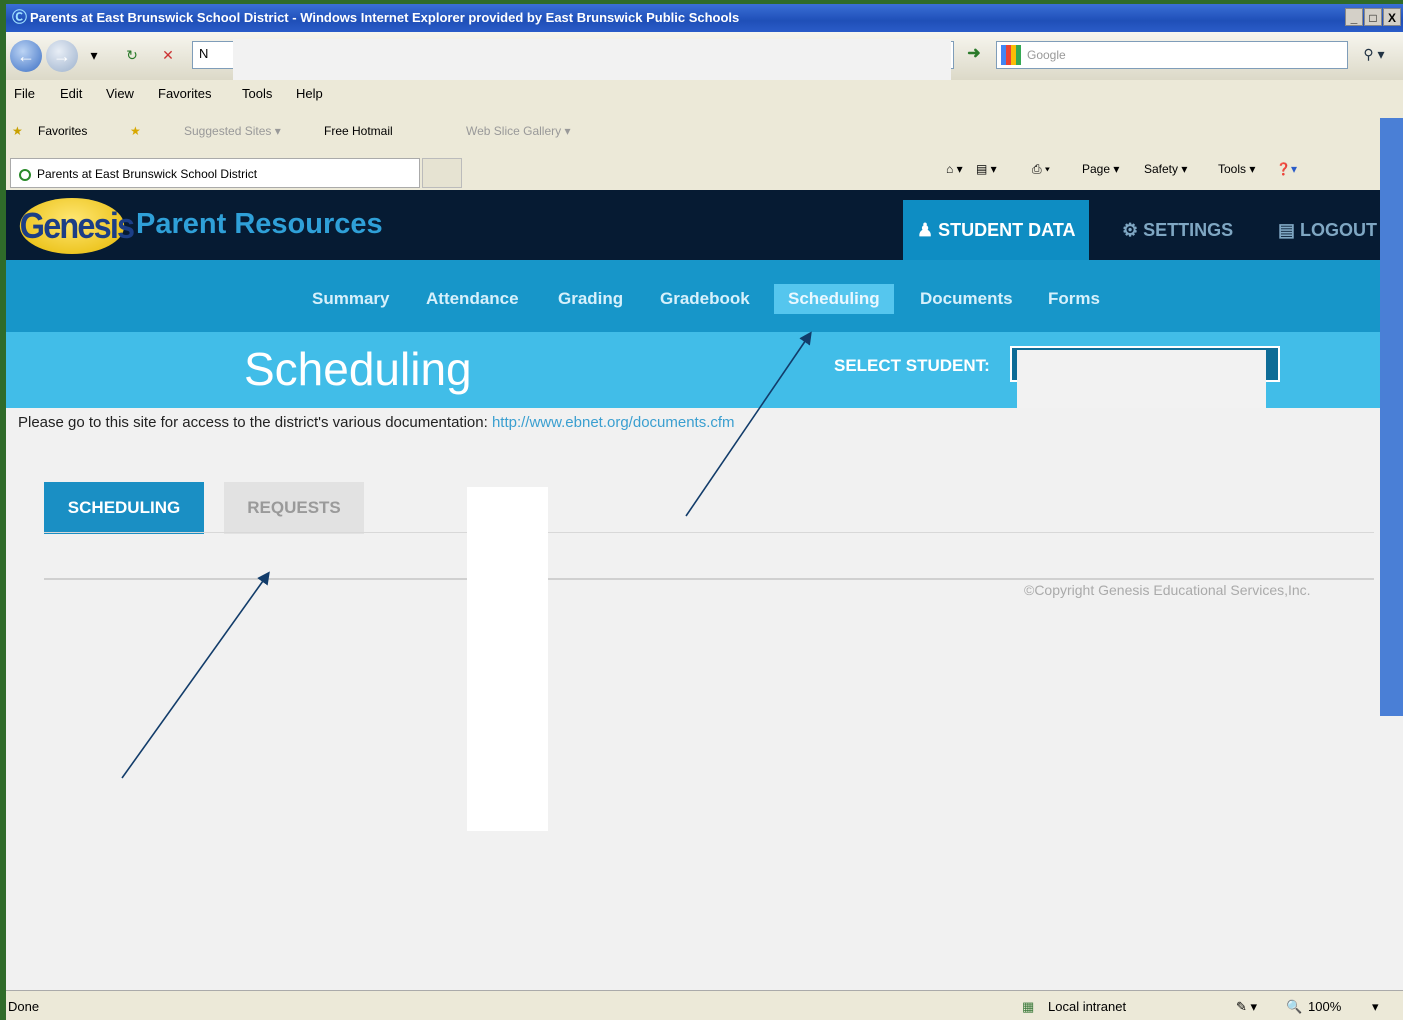 The image size is (1403, 1020). What do you see at coordinates (1165, 169) in the screenshot?
I see `safety-menu: Safety ▾` at bounding box center [1165, 169].